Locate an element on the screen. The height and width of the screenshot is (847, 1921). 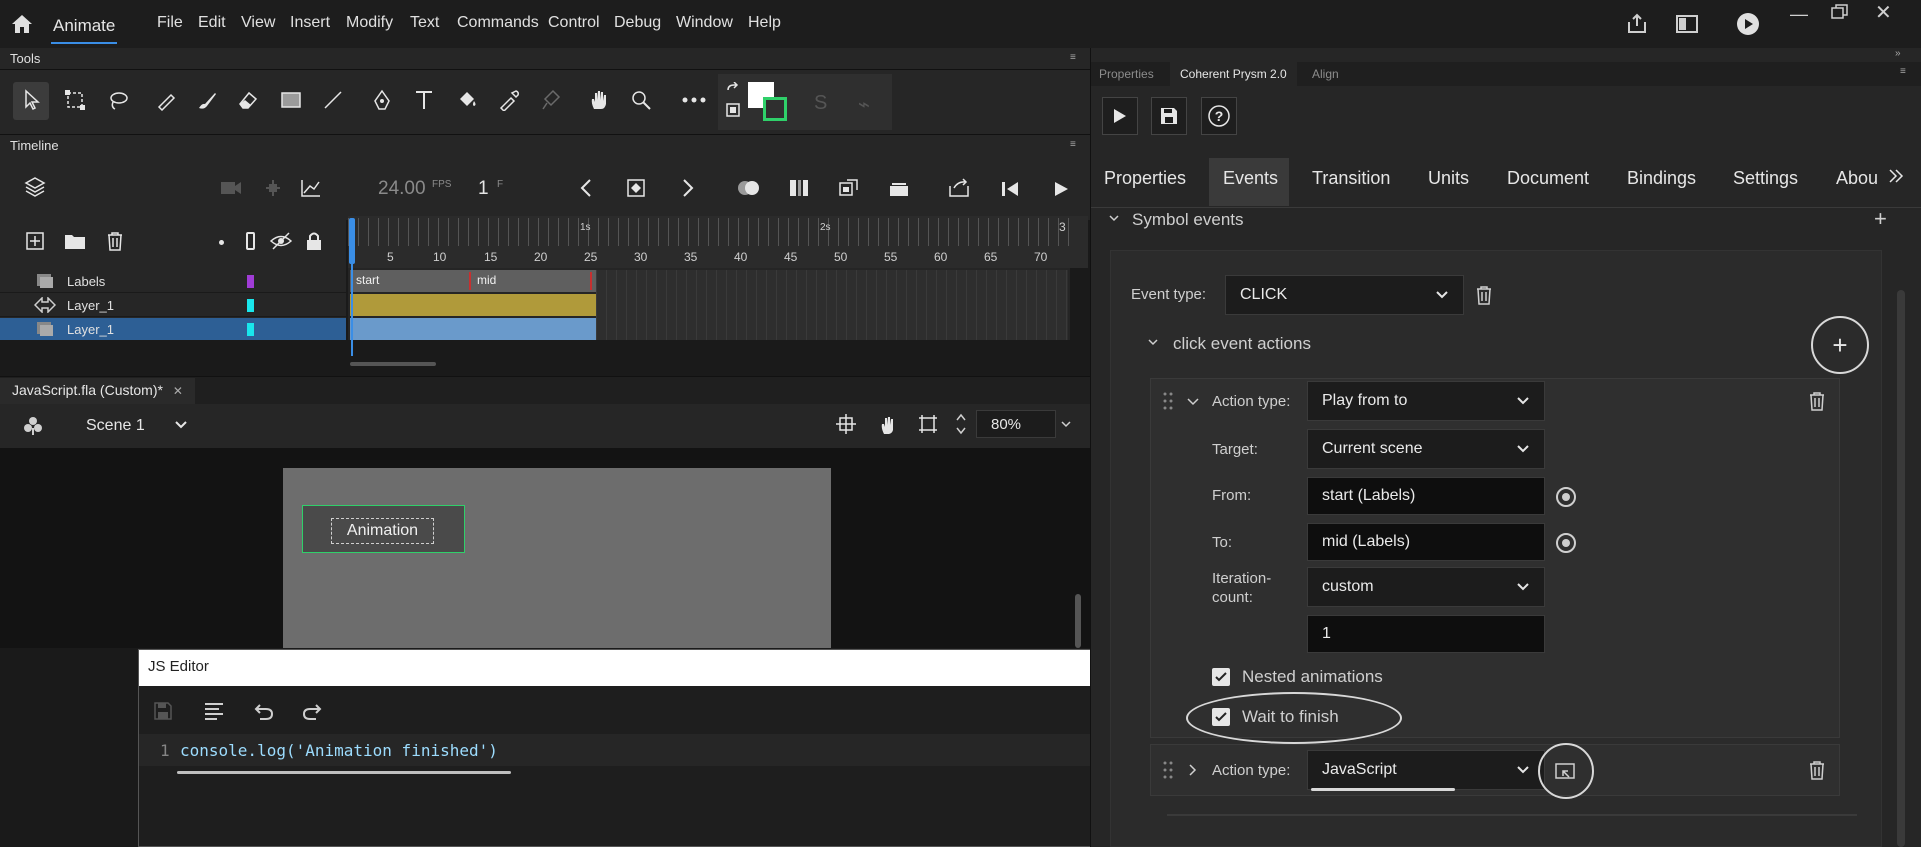
iteration-count-input: 1 is located at coordinates (1426, 634).